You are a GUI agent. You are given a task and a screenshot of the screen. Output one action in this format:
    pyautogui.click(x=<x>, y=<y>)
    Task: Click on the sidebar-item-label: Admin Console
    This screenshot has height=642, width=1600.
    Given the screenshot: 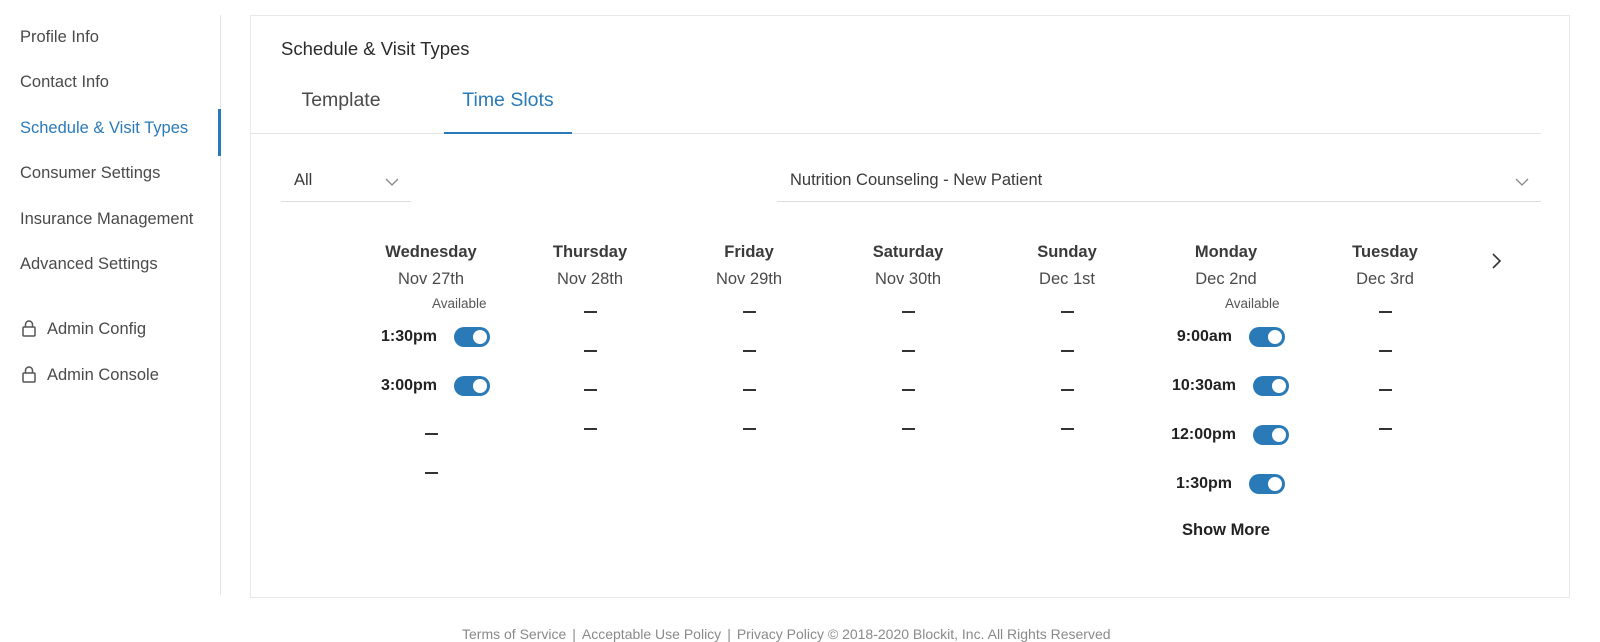 What is the action you would take?
    pyautogui.click(x=103, y=375)
    